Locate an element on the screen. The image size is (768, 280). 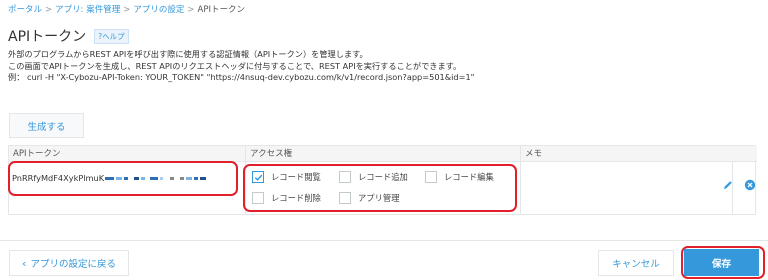
title-row: APIトークン ?ヘルプ is located at coordinates (68, 36).